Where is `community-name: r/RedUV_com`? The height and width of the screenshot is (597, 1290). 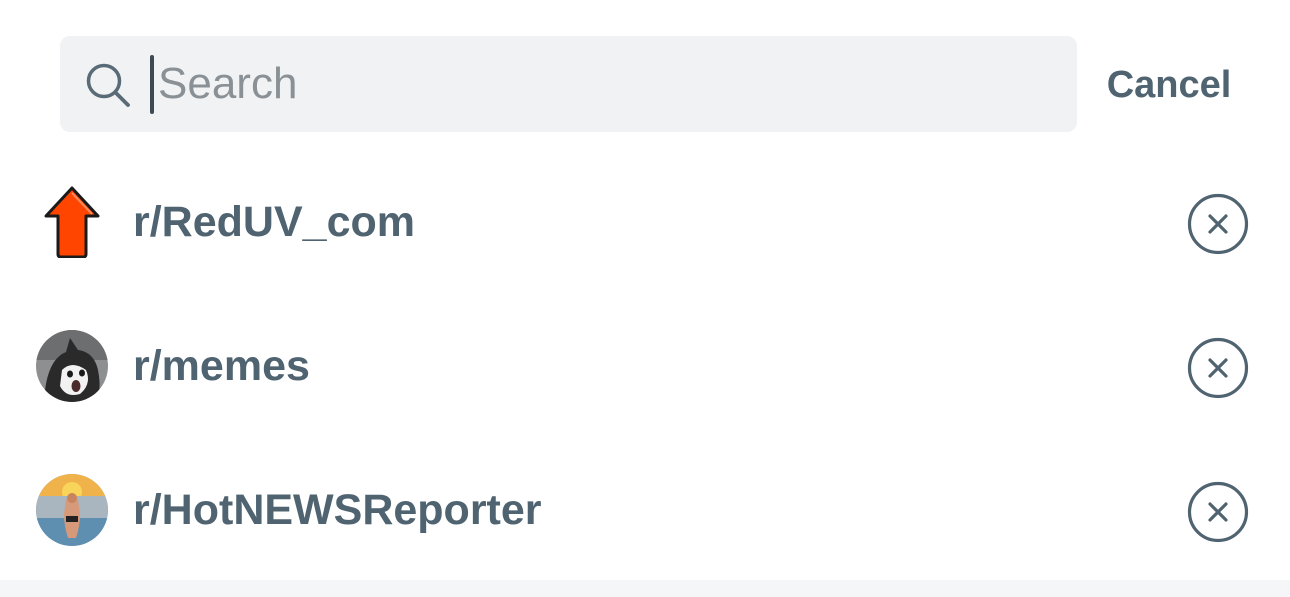
community-name: r/RedUV_com is located at coordinates (274, 222).